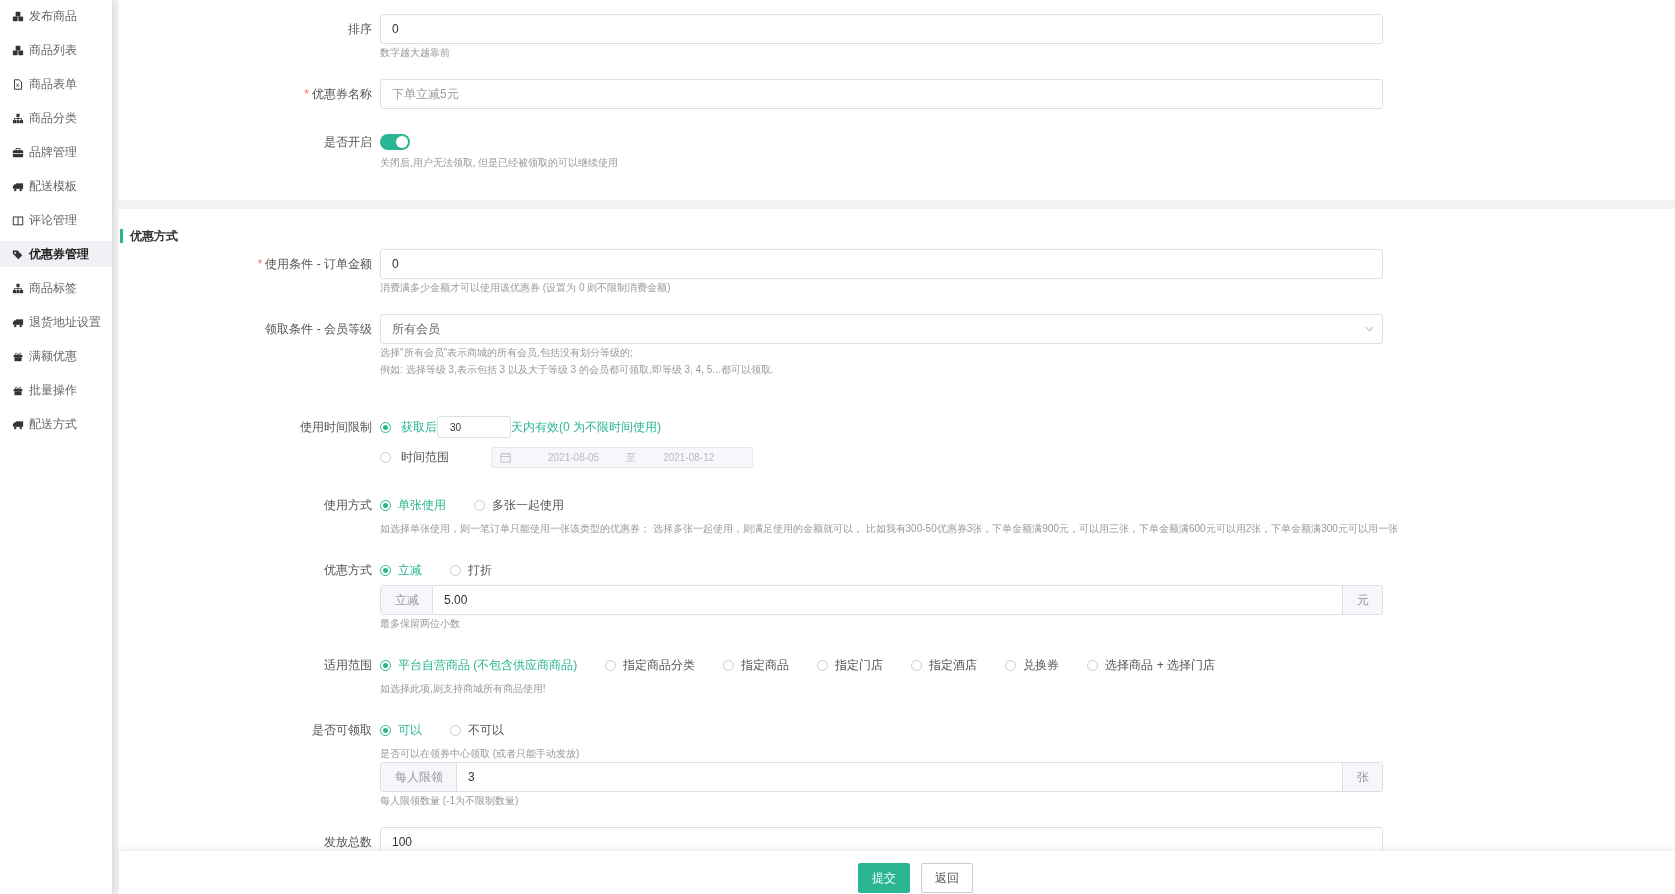  Describe the element at coordinates (318, 329) in the screenshot. I see `field-label: 领取条件 - 会员等级` at that location.